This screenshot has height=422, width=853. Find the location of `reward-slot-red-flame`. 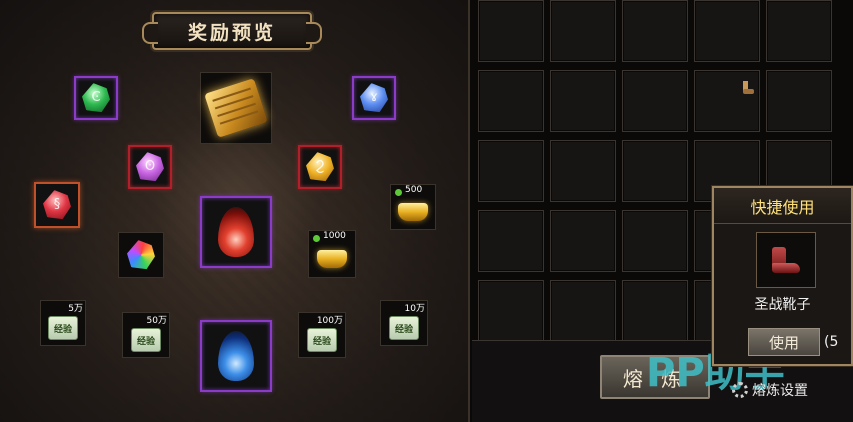

reward-slot-red-flame is located at coordinates (236, 232).